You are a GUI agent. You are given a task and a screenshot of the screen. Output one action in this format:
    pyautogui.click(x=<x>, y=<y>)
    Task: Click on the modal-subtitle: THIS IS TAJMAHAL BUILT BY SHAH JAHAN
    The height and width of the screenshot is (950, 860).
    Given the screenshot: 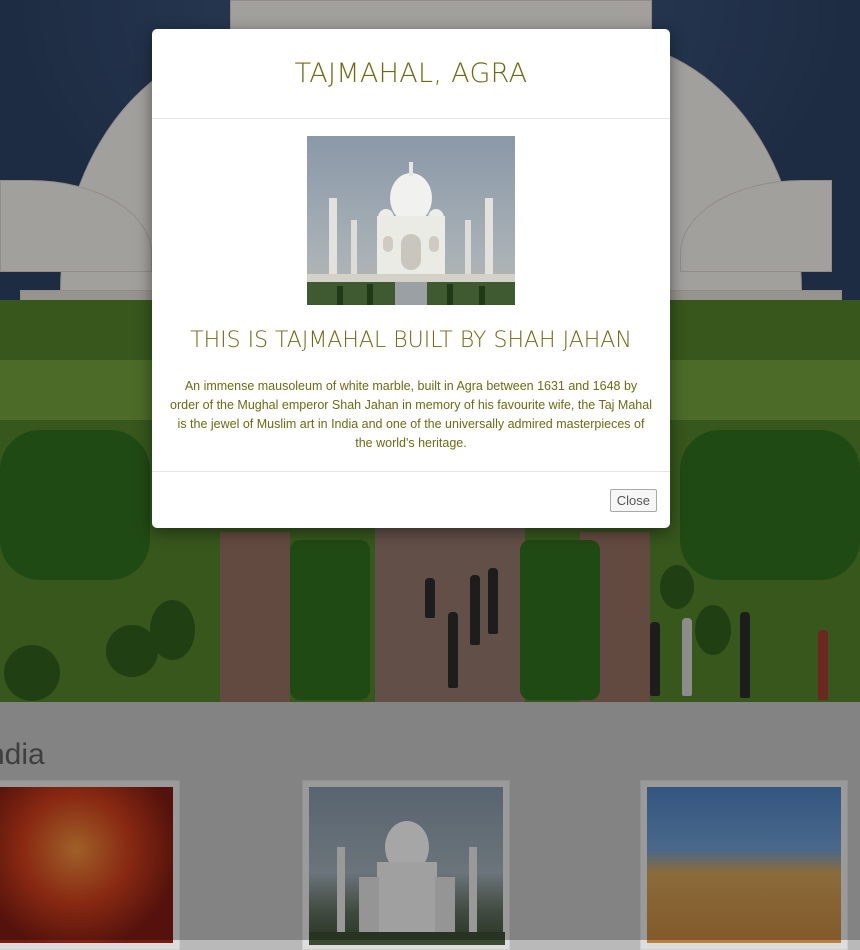 What is the action you would take?
    pyautogui.click(x=411, y=340)
    